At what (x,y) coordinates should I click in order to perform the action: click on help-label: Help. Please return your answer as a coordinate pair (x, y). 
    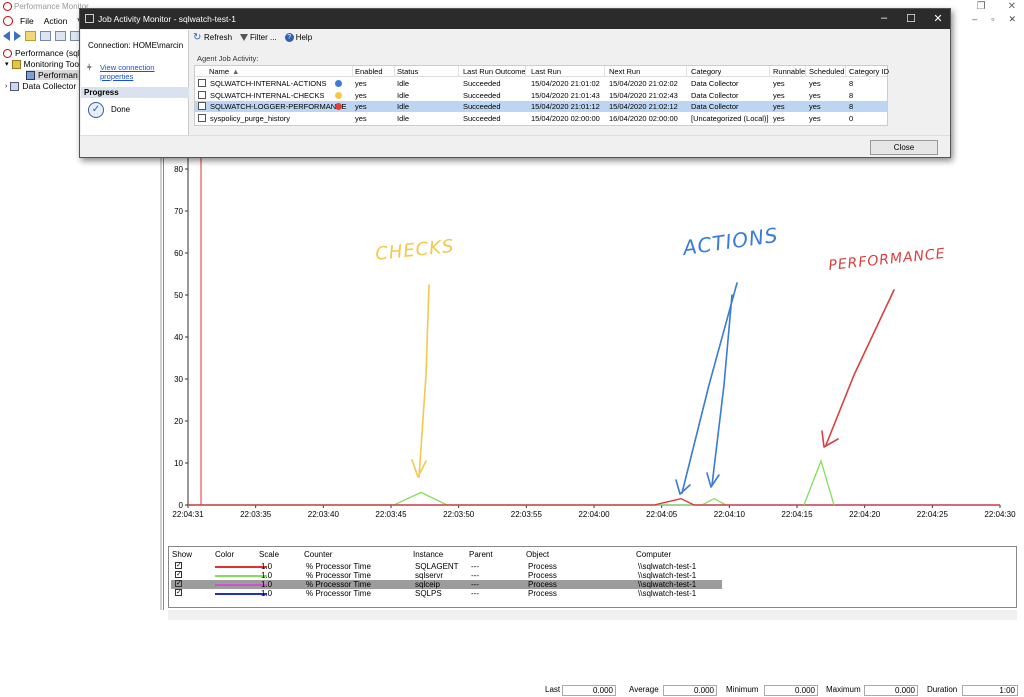
    Looking at the image, I should click on (304, 37).